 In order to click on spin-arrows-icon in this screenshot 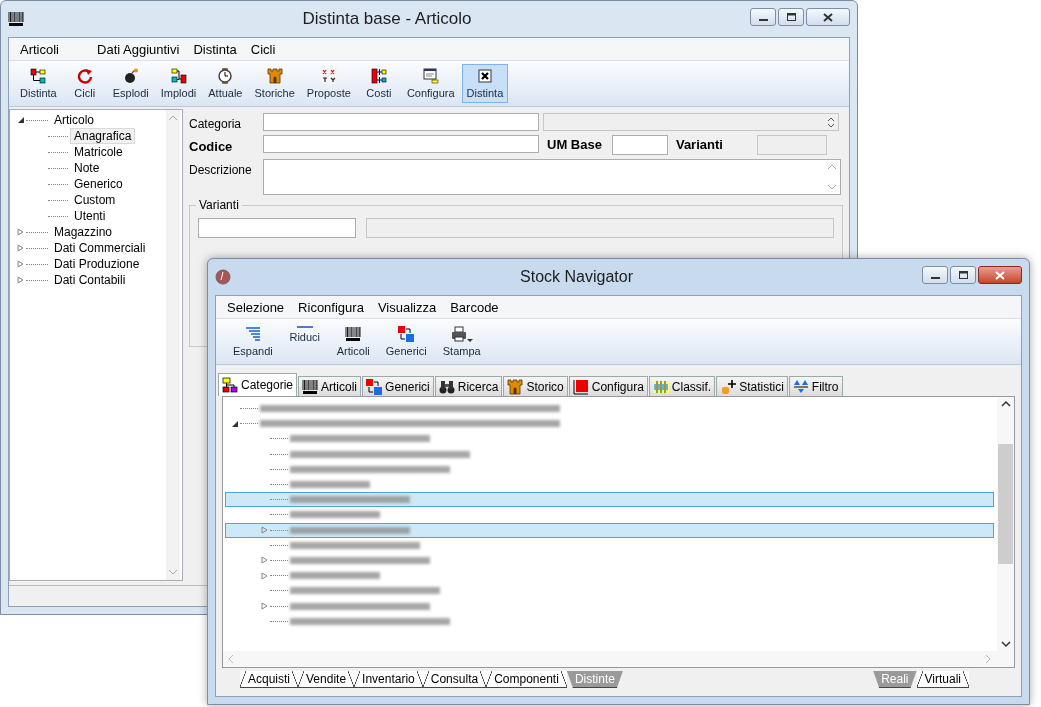, I will do `click(831, 122)`.